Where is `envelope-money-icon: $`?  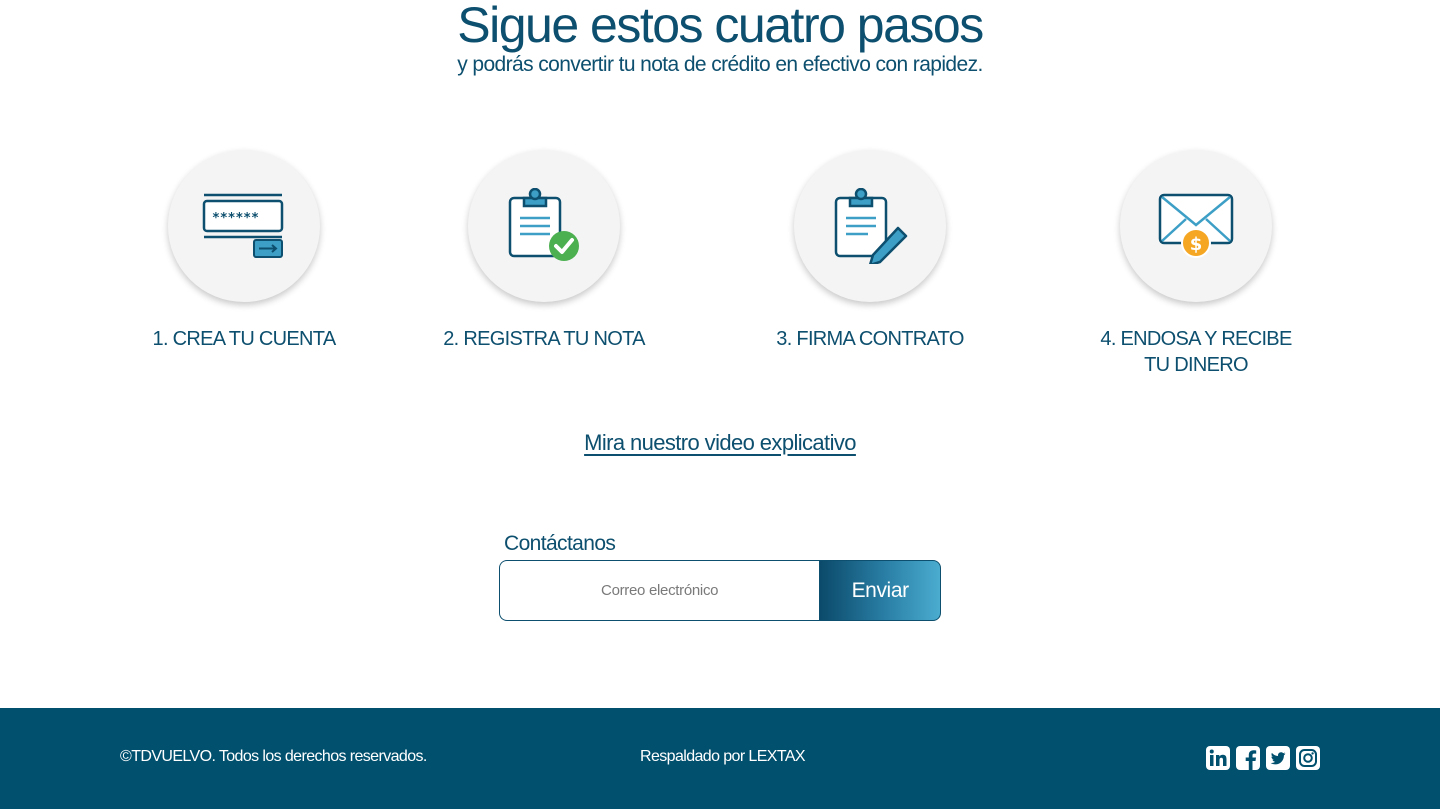 envelope-money-icon: $ is located at coordinates (1196, 225).